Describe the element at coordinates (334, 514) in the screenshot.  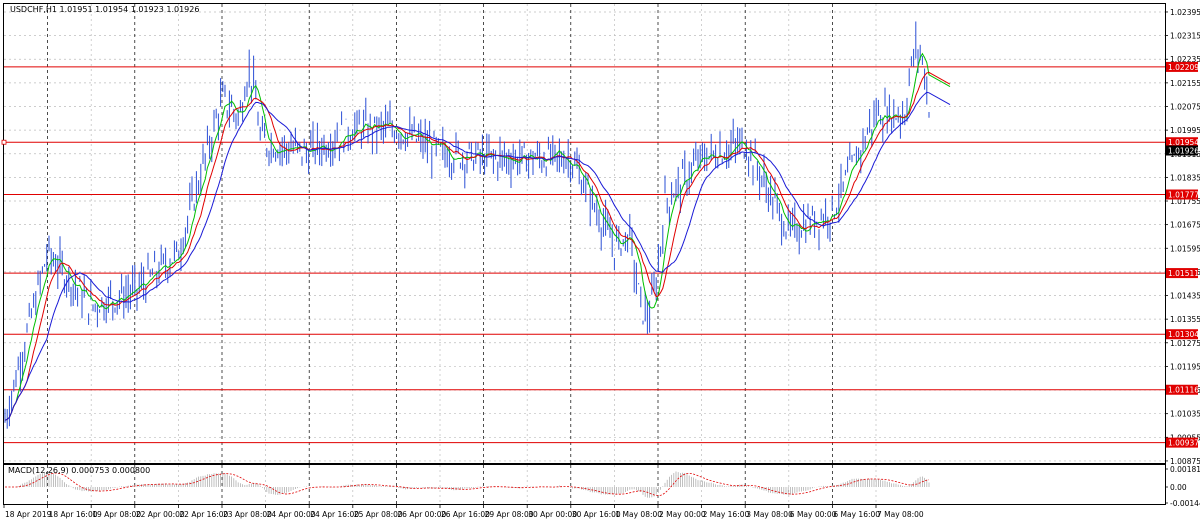
I see `time-label: 24 Apr 16:00` at that location.